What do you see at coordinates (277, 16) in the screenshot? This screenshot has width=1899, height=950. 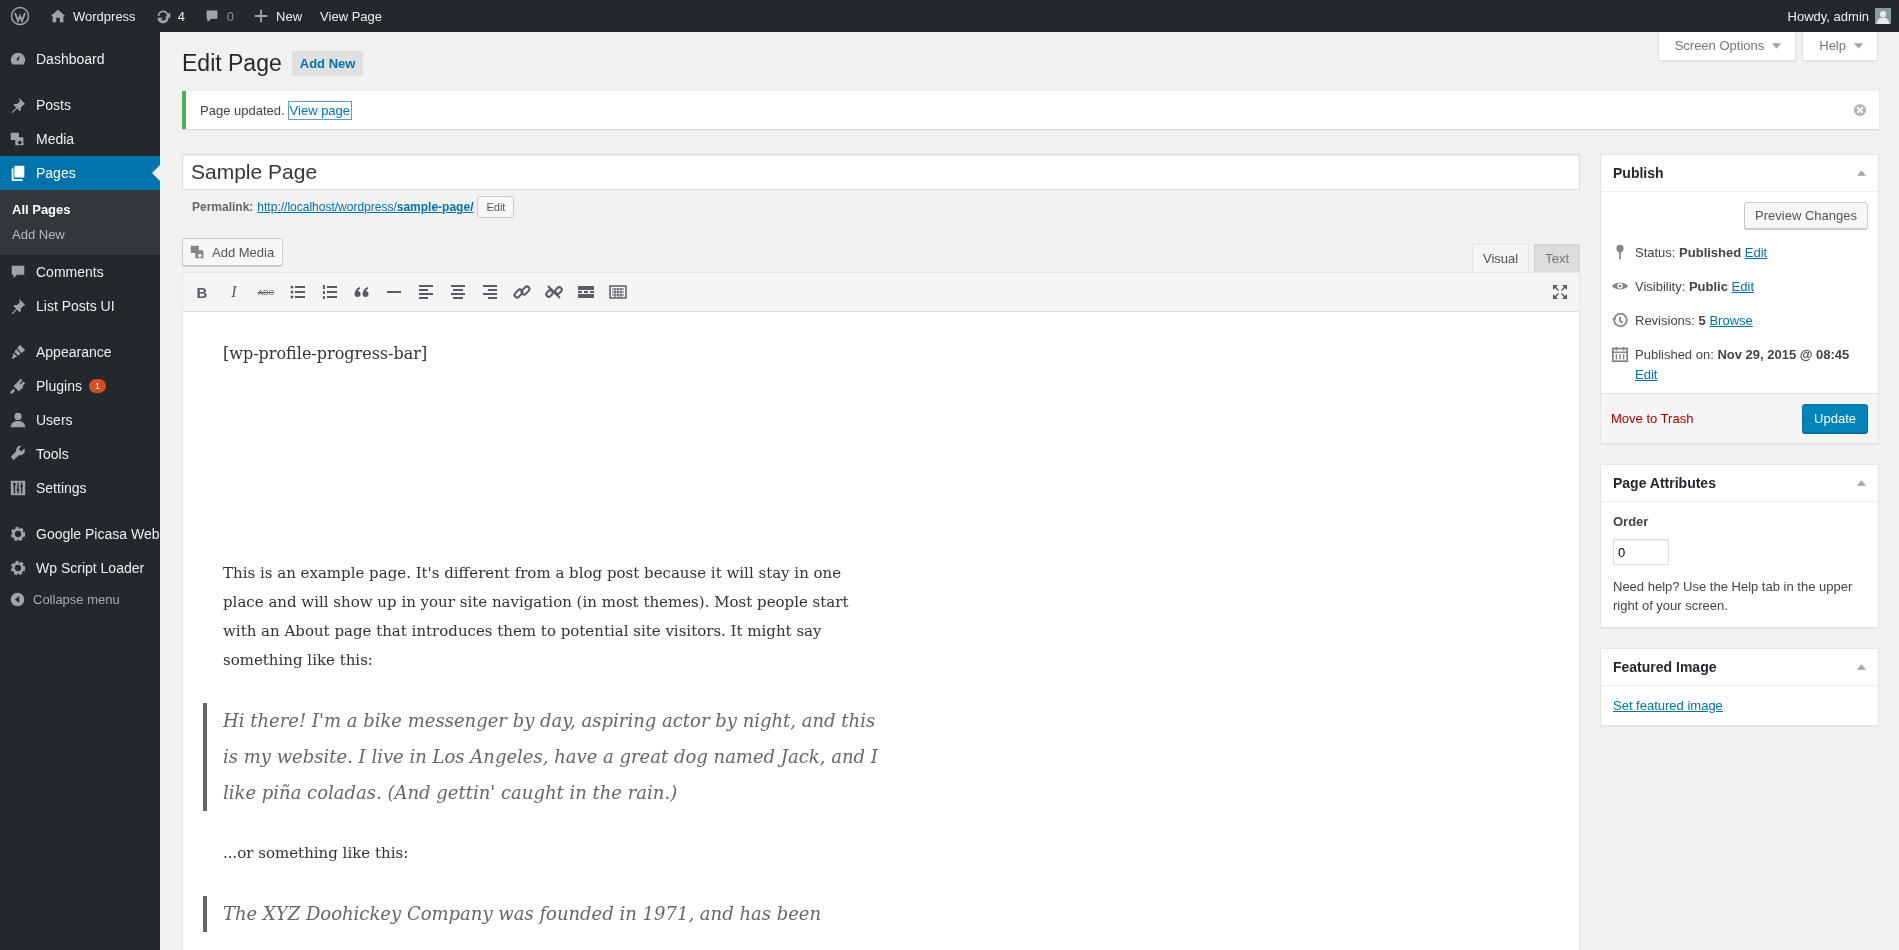 I see `new-content-link: New` at bounding box center [277, 16].